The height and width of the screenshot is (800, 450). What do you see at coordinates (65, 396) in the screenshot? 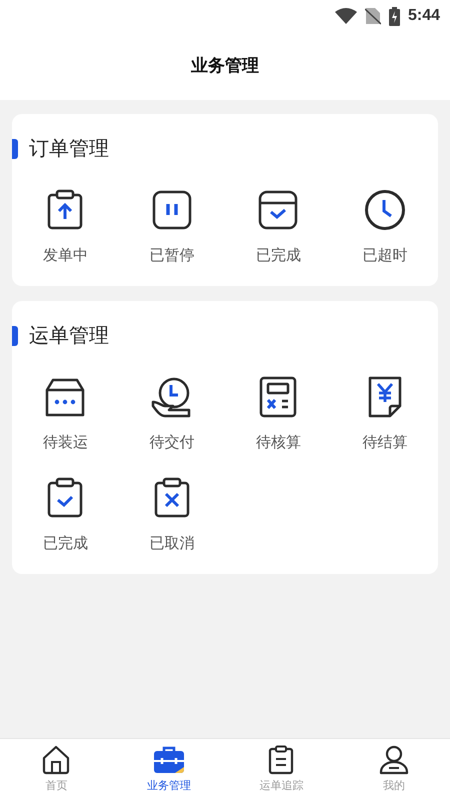
I see `box-icon` at bounding box center [65, 396].